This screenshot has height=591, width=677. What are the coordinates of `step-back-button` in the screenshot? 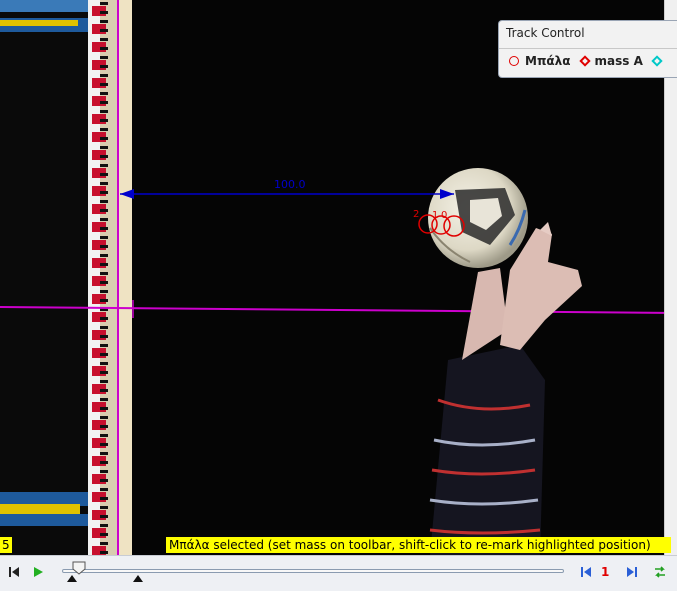 It's located at (586, 572).